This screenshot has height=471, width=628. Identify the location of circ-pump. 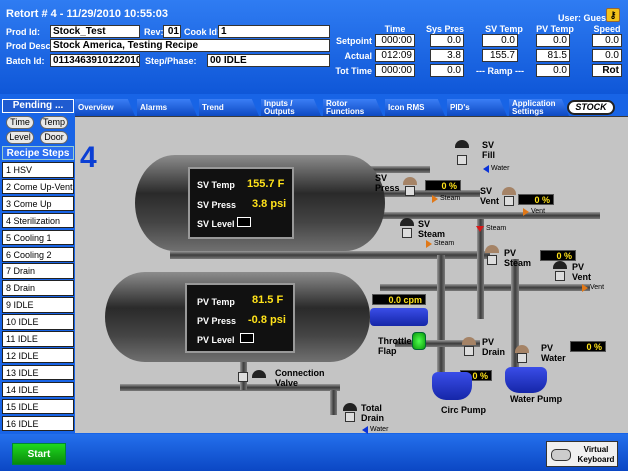
(452, 386).